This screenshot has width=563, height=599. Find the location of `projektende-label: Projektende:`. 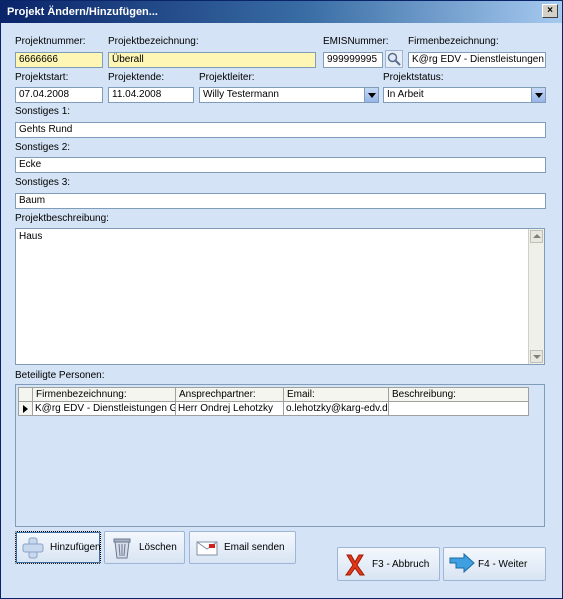

projektende-label: Projektende: is located at coordinates (136, 77).